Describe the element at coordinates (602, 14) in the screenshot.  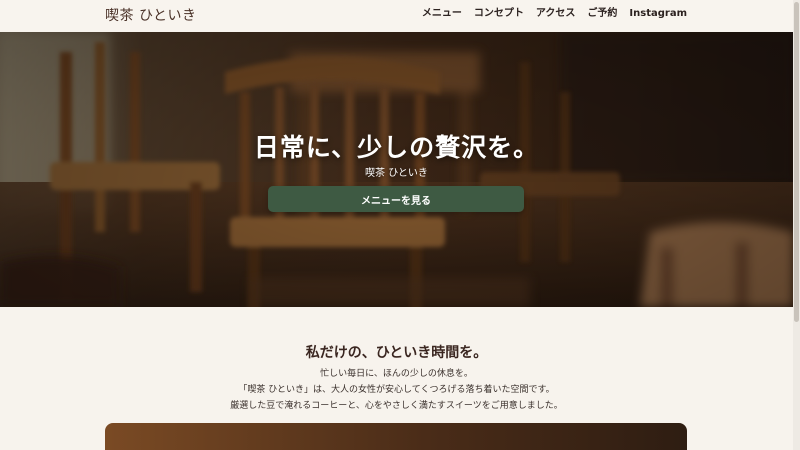
I see `nav-link-reservation: ご予約` at that location.